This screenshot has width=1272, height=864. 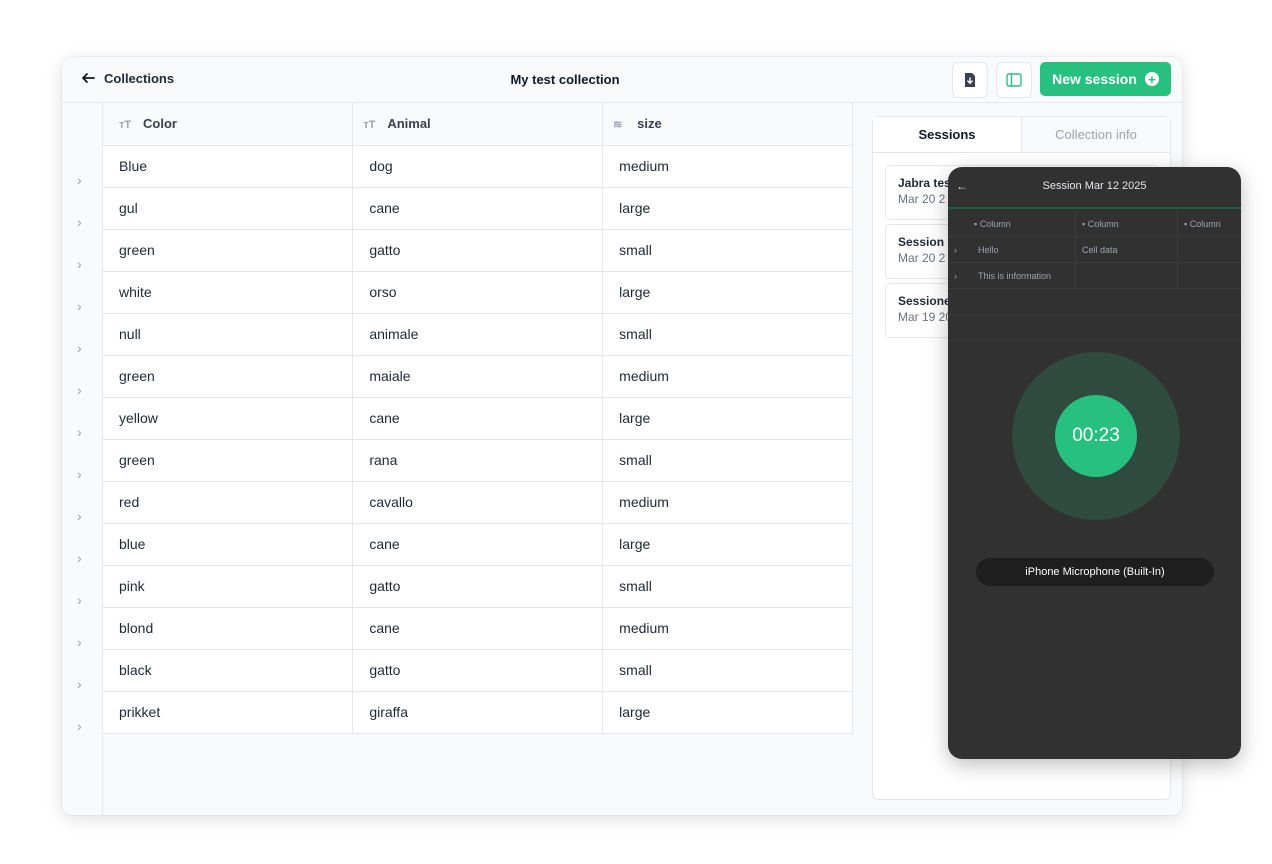 I want to click on column-header-color: тТ Color, so click(x=228, y=124).